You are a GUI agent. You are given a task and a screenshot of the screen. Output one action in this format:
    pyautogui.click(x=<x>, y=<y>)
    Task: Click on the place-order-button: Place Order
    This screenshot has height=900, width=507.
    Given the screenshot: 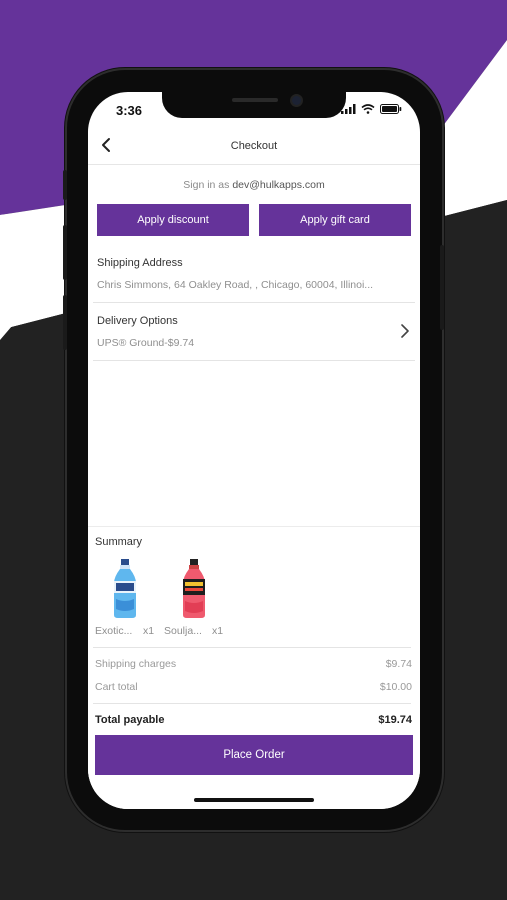 What is the action you would take?
    pyautogui.click(x=254, y=755)
    